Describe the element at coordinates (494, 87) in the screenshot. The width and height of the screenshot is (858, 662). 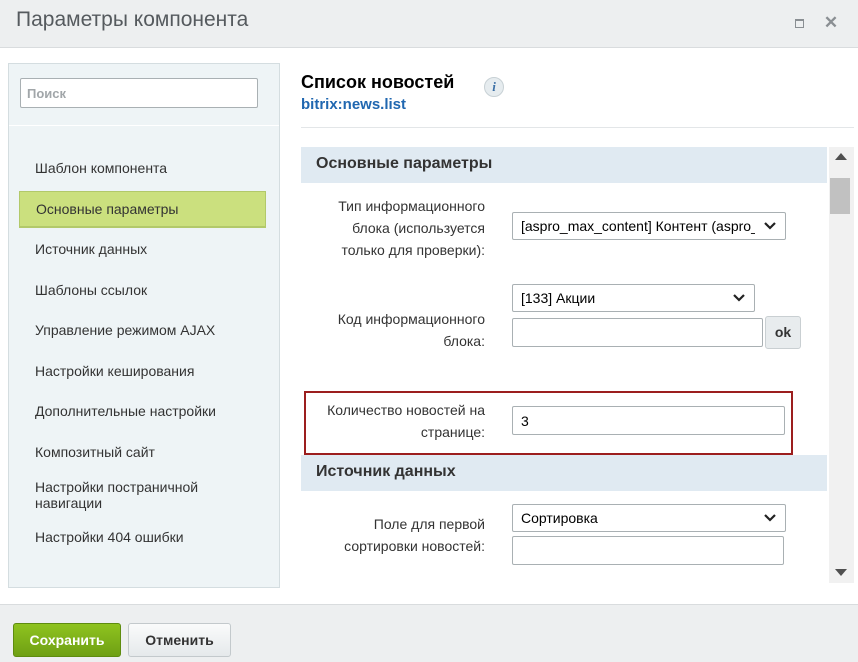
I see `info-icon: i` at that location.